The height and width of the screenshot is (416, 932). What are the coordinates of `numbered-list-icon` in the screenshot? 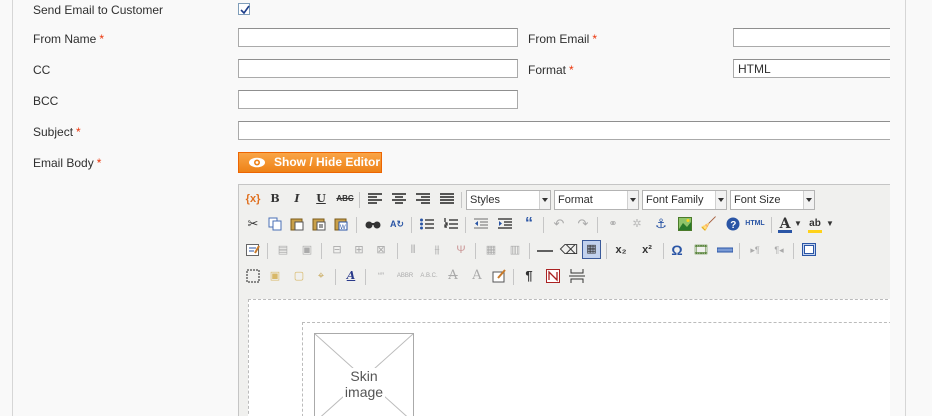 It's located at (451, 224).